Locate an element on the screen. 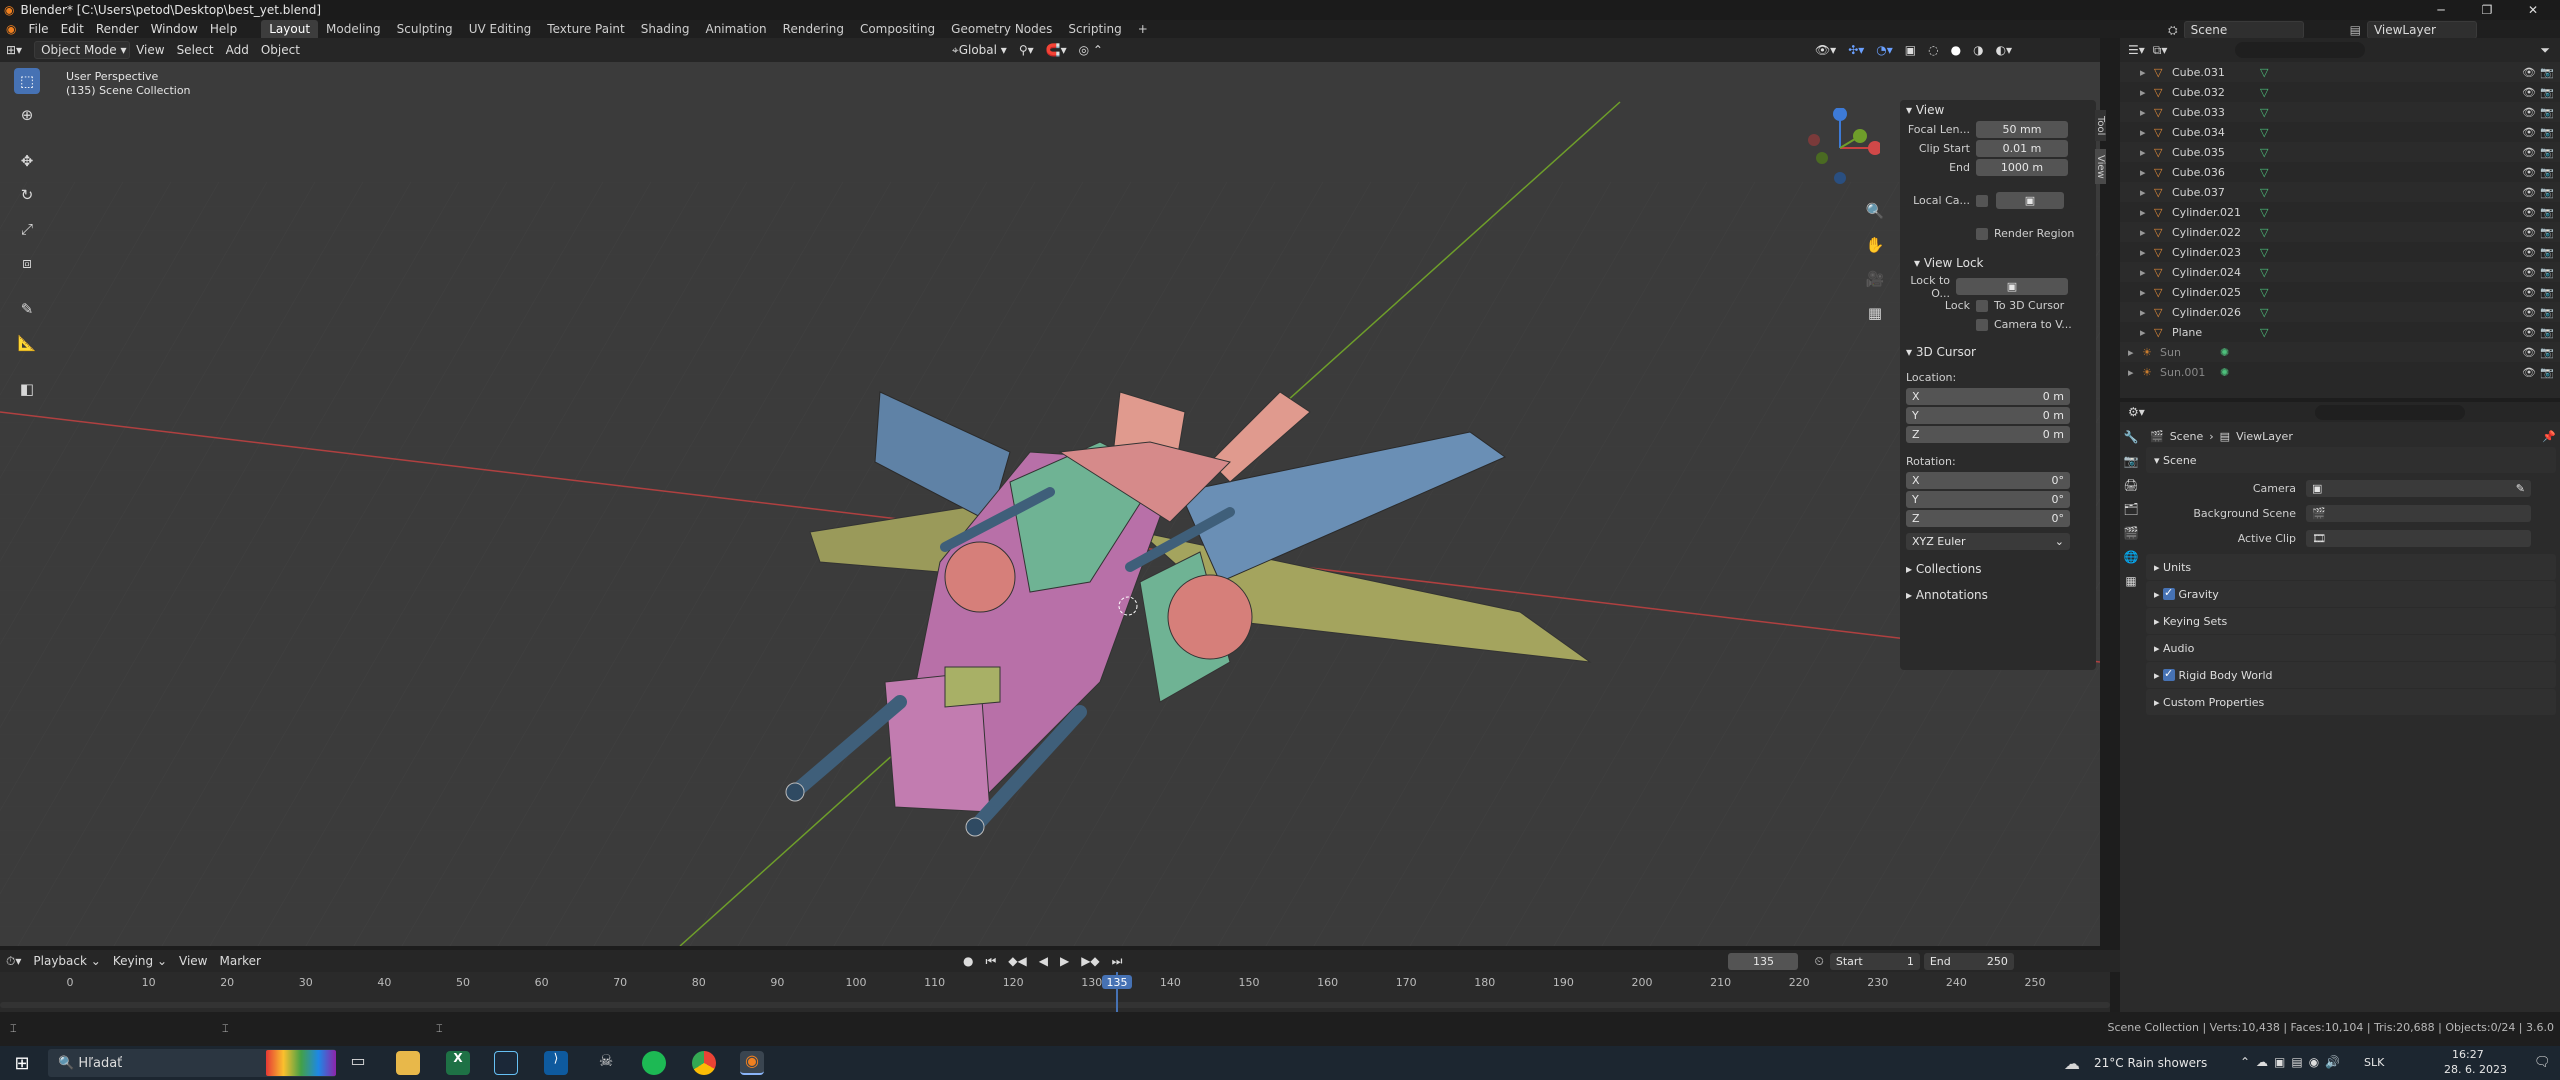  steam-icon is located at coordinates (506, 1063).